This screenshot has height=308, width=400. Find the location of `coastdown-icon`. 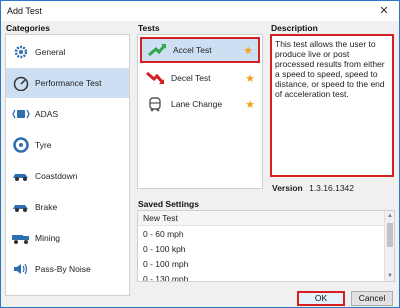

coastdown-icon is located at coordinates (21, 176).